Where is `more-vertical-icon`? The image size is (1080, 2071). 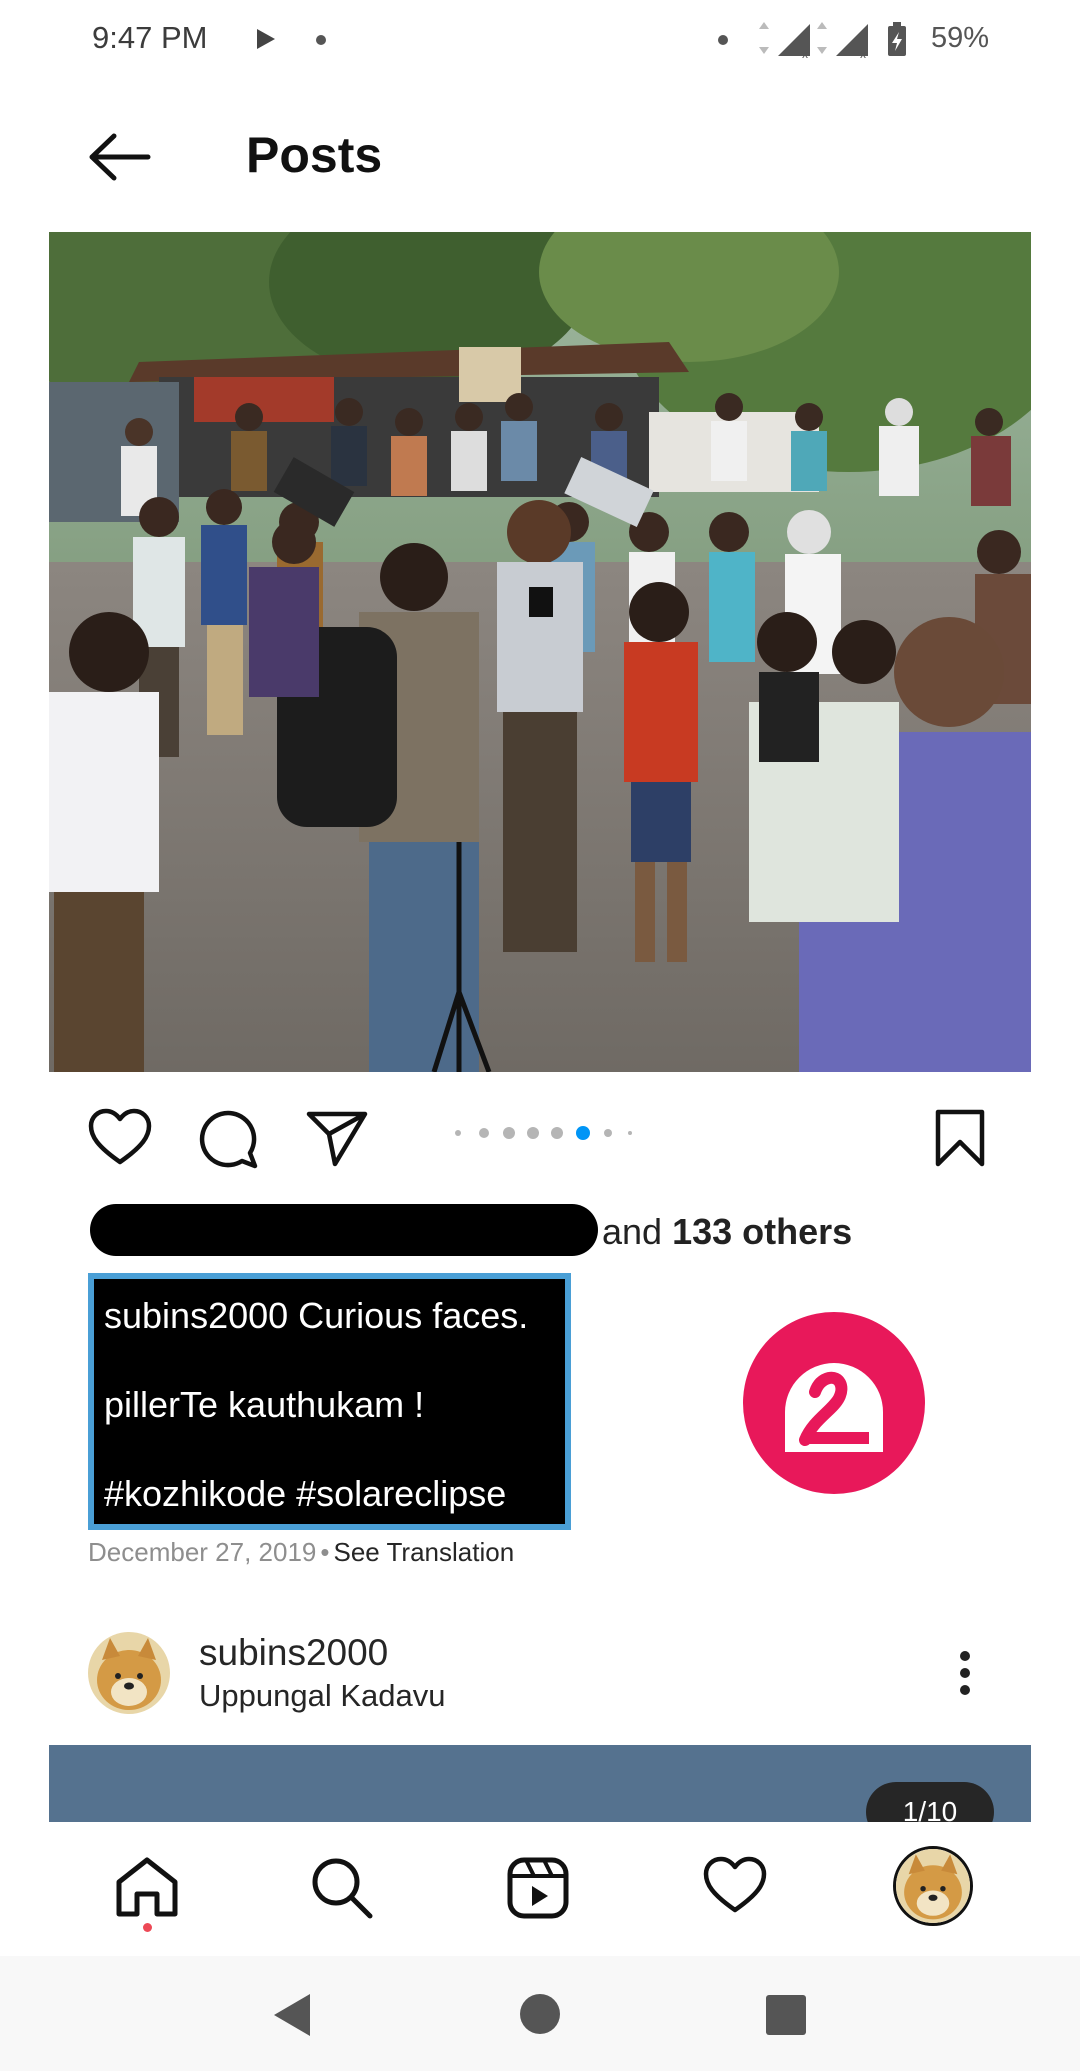 more-vertical-icon is located at coordinates (965, 1673).